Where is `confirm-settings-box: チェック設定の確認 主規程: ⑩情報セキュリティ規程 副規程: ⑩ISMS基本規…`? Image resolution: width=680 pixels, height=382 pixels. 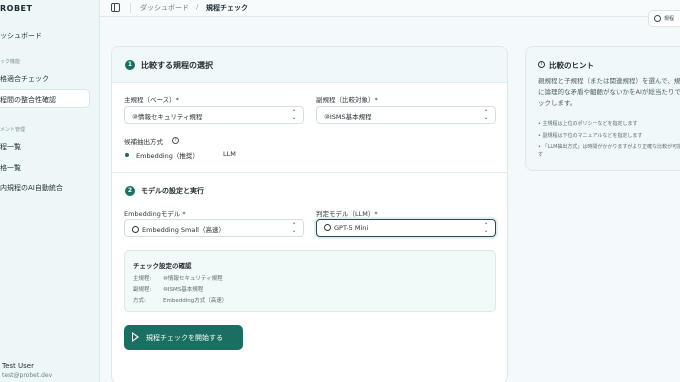 confirm-settings-box: チェック設定の確認 主規程: ⑩情報セキュリティ規程 副規程: ⑩ISMS基本規… is located at coordinates (310, 281).